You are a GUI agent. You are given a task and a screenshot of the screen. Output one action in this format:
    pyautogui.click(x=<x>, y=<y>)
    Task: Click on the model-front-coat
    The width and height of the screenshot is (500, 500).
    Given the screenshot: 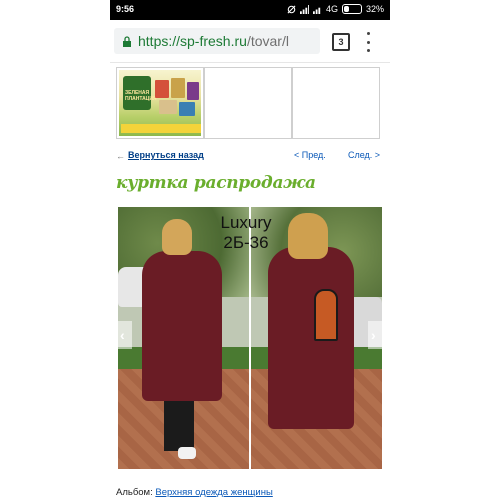 What is the action you would take?
    pyautogui.click(x=182, y=326)
    